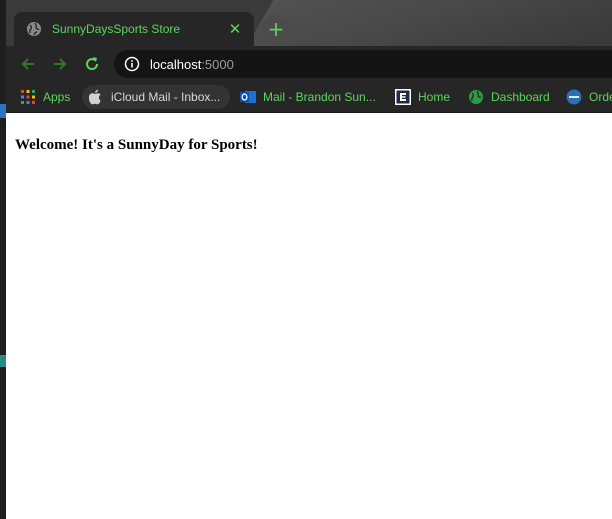 Image resolution: width=612 pixels, height=519 pixels. Describe the element at coordinates (363, 64) in the screenshot. I see `address-bar: localhost:5000` at that location.